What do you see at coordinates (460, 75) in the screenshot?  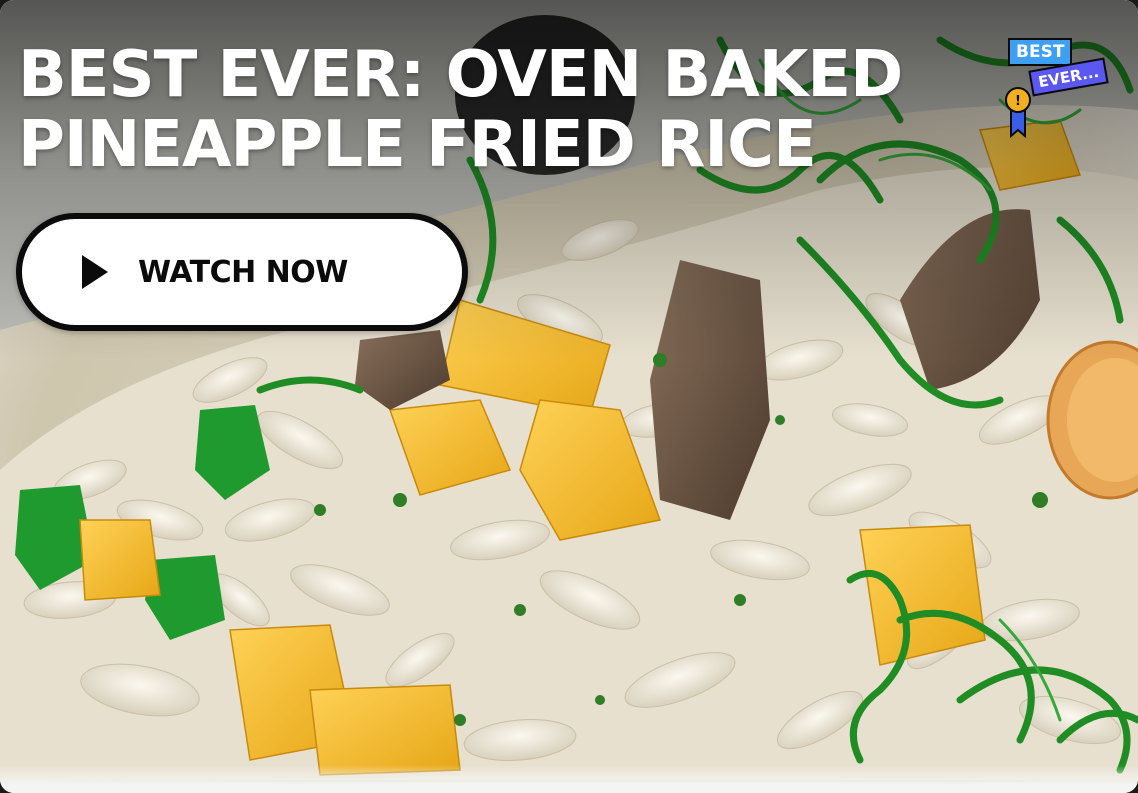 I see `recipe-title-line-1: BEST EVER: OVEN BAKED` at bounding box center [460, 75].